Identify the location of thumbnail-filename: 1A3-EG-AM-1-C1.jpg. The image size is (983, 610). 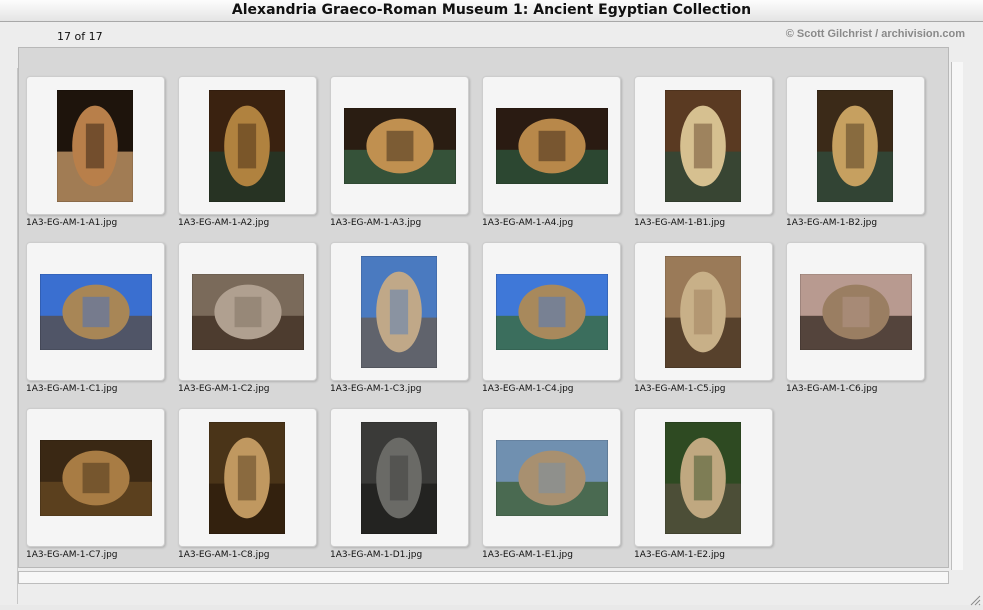
(72, 389).